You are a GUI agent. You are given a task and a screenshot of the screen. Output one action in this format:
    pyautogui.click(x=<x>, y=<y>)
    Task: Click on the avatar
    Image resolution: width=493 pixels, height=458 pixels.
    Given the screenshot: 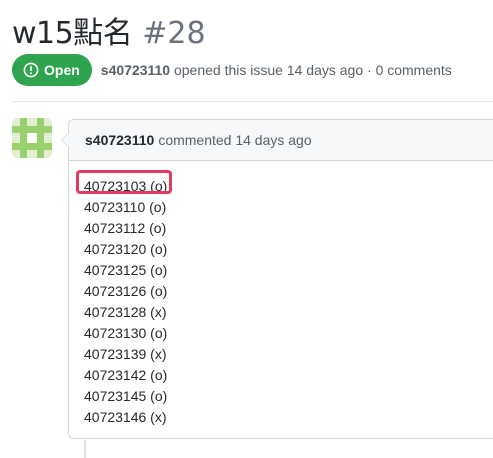 What is the action you would take?
    pyautogui.click(x=32, y=138)
    